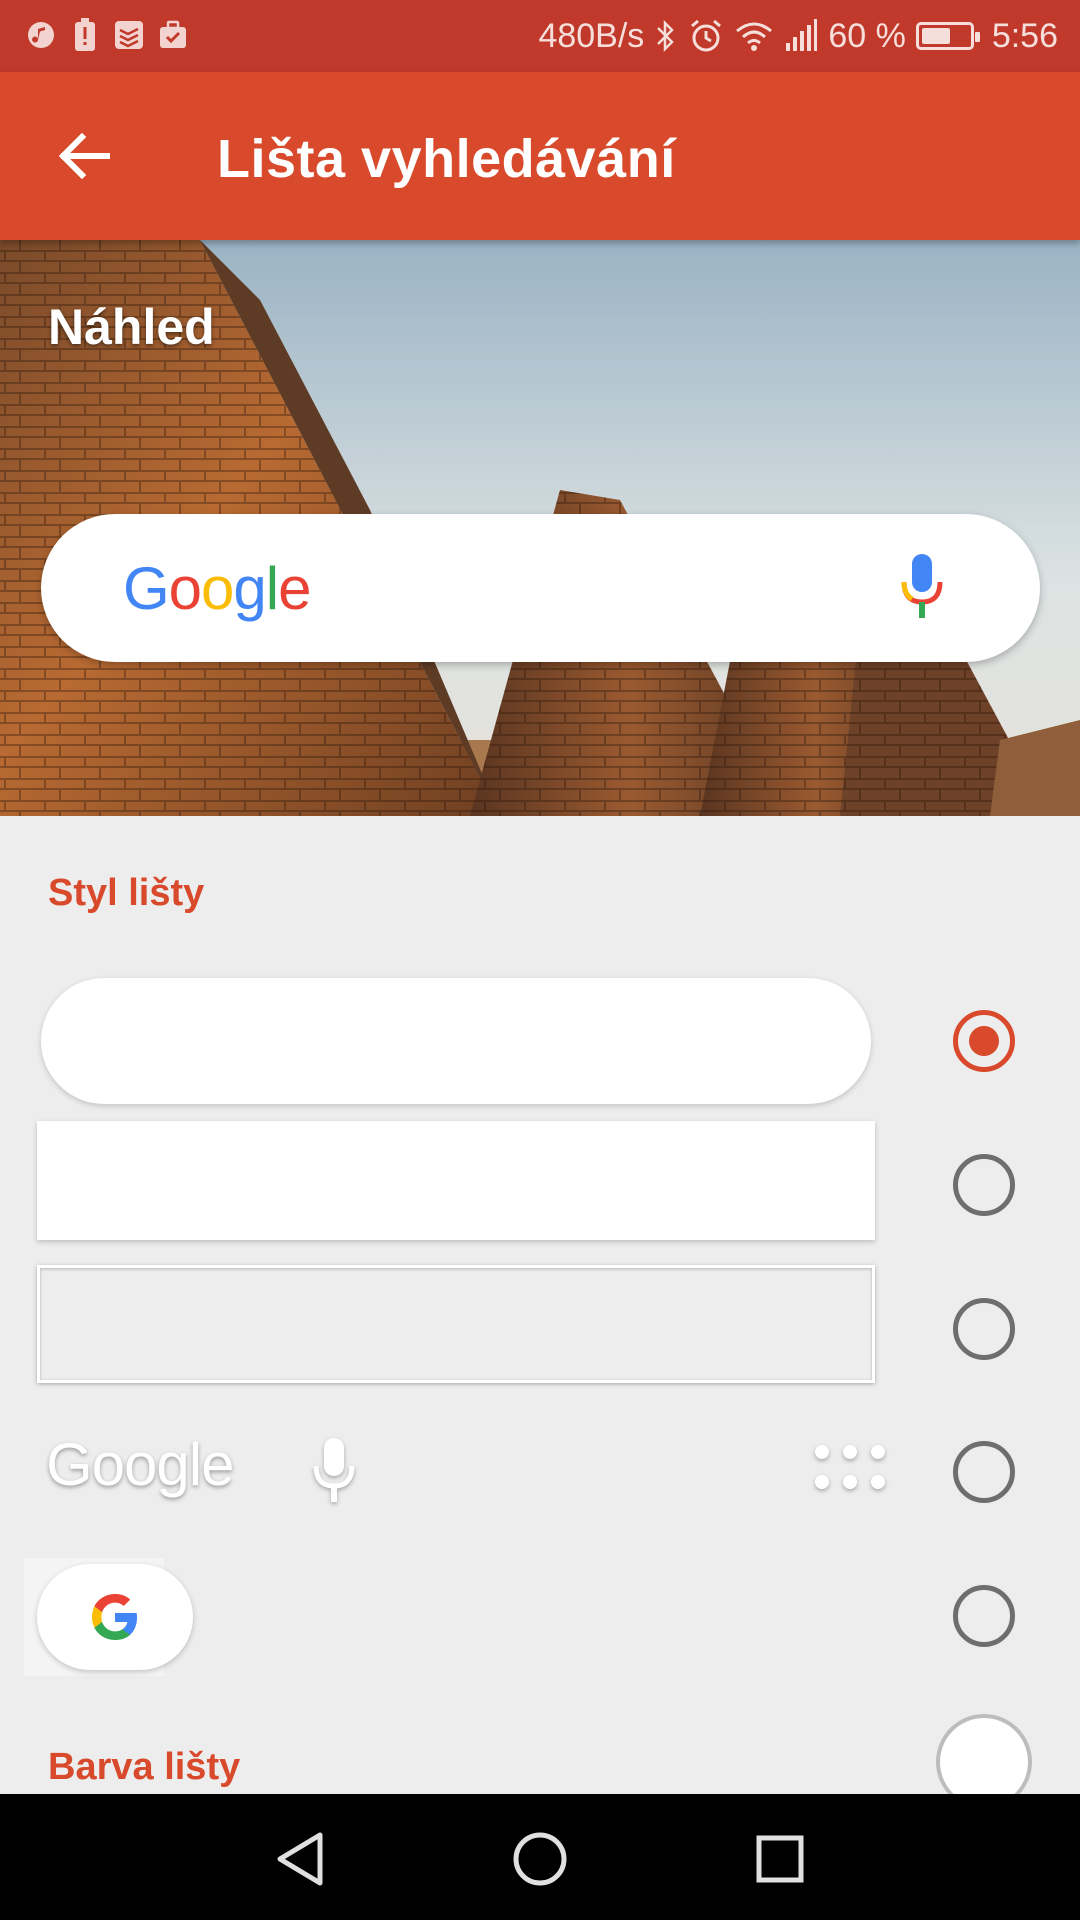  What do you see at coordinates (456, 1180) in the screenshot?
I see `style-option-rectangle` at bounding box center [456, 1180].